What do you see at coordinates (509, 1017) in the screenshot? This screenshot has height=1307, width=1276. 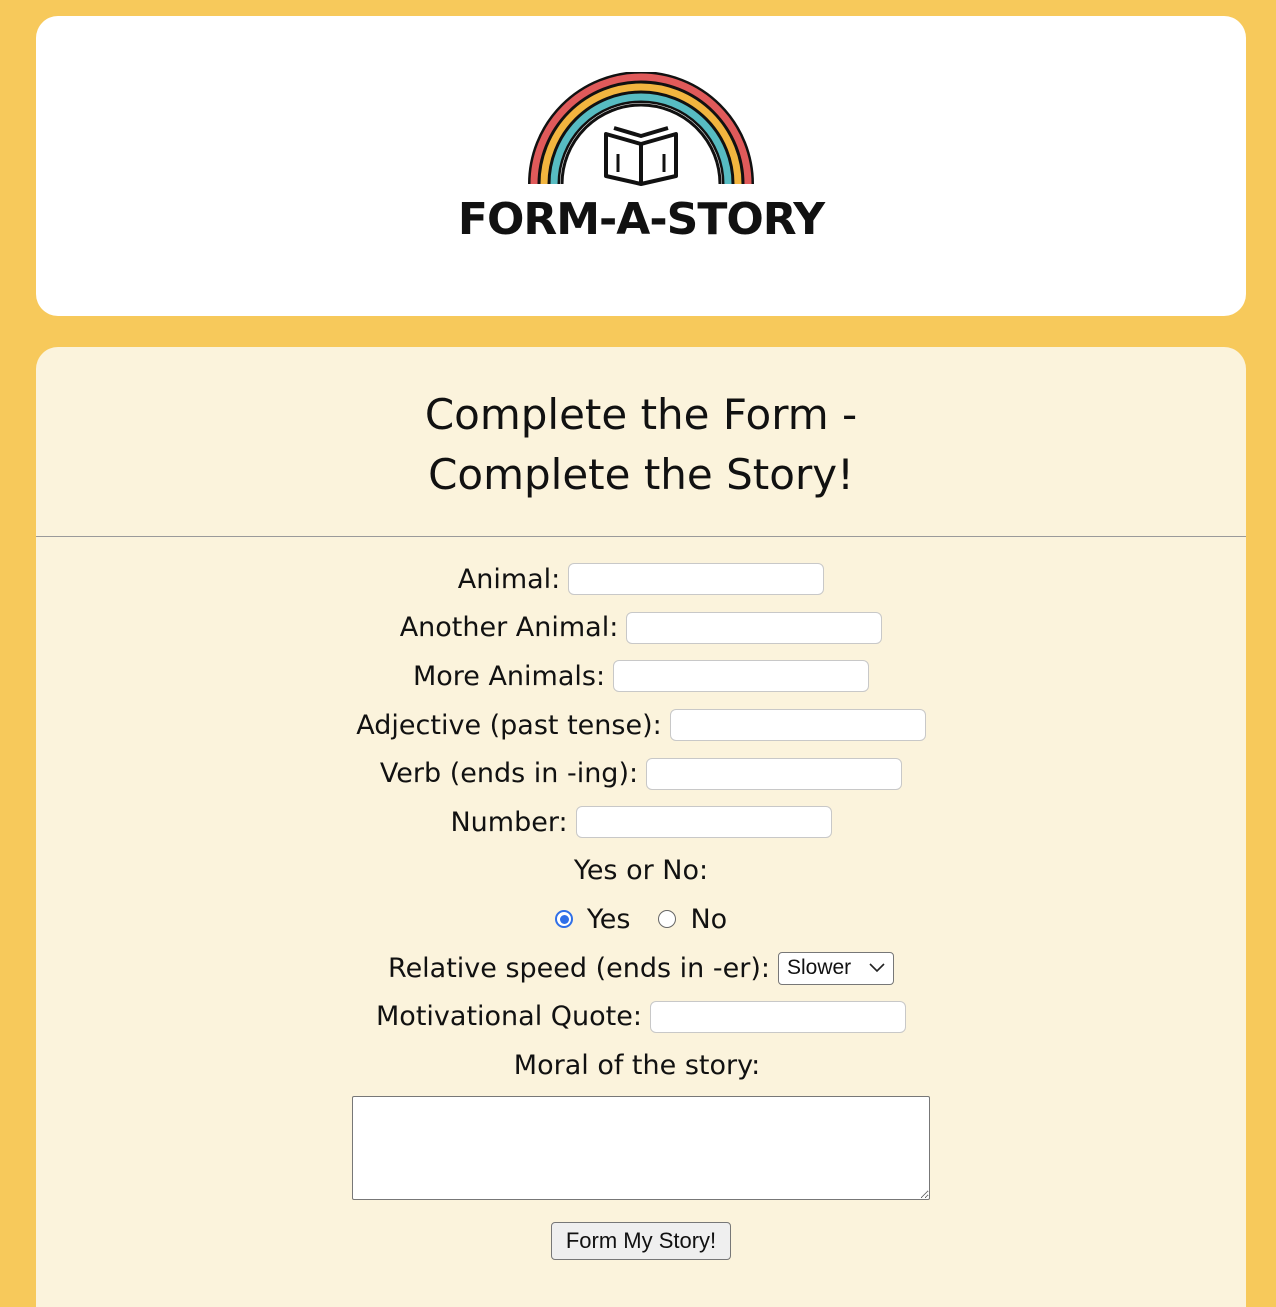 I see `quote-label: Motivational Quote:` at bounding box center [509, 1017].